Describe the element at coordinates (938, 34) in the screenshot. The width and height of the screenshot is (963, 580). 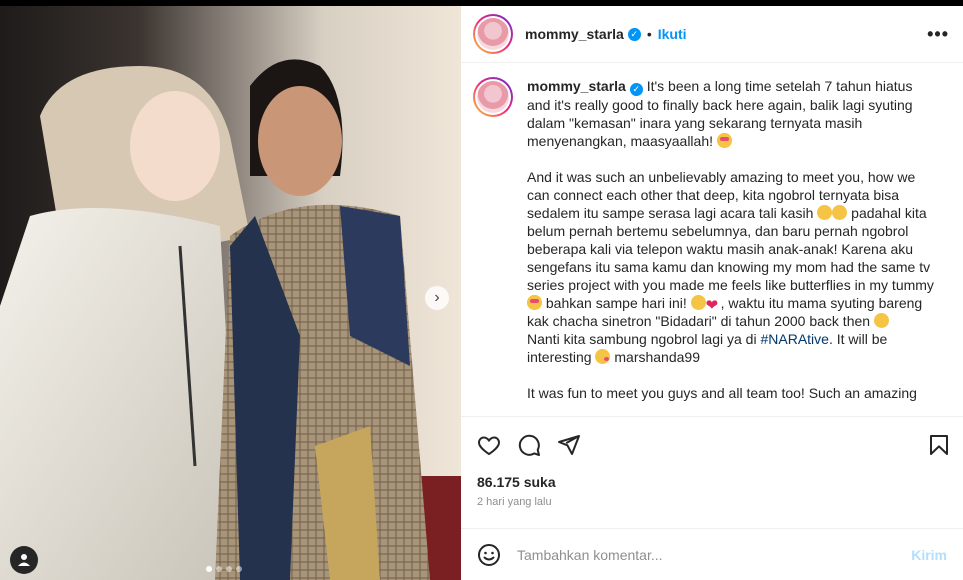
I see `more-options-icon: •••` at that location.